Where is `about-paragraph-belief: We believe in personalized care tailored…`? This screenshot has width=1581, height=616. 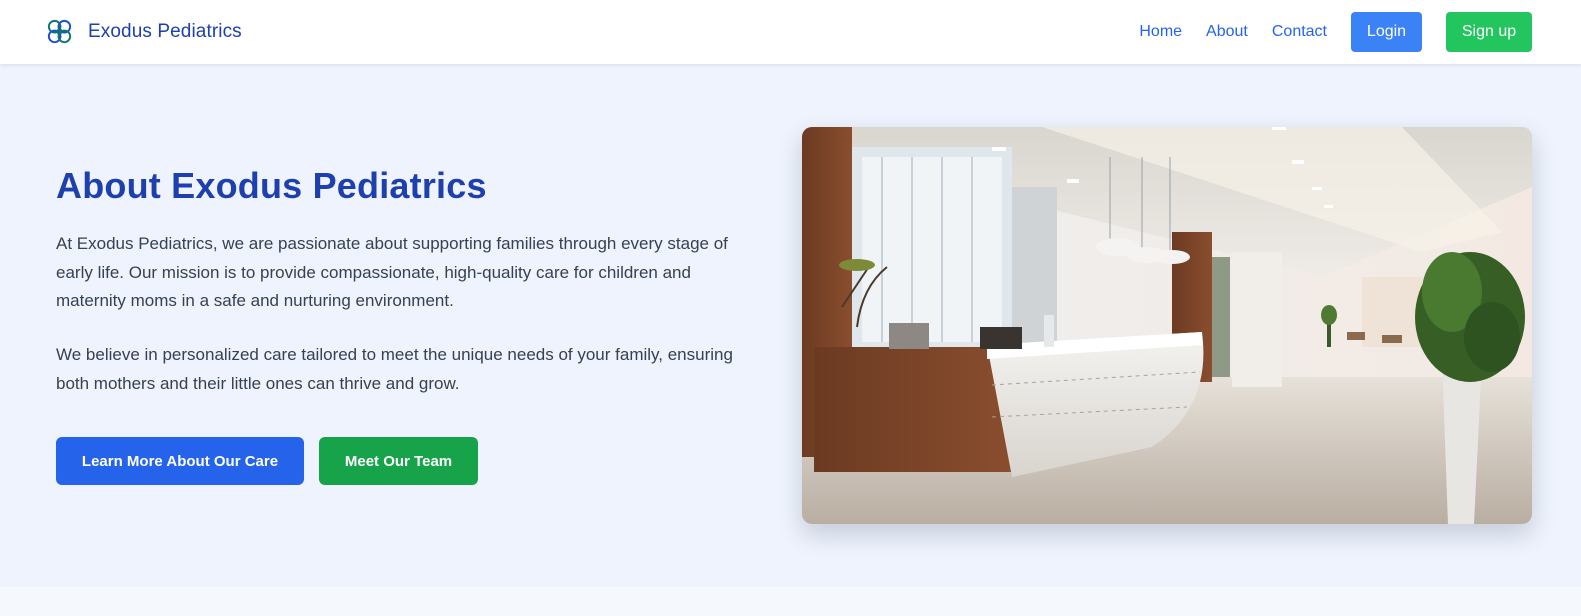
about-paragraph-belief: We believe in personalized care tailored… is located at coordinates (394, 369).